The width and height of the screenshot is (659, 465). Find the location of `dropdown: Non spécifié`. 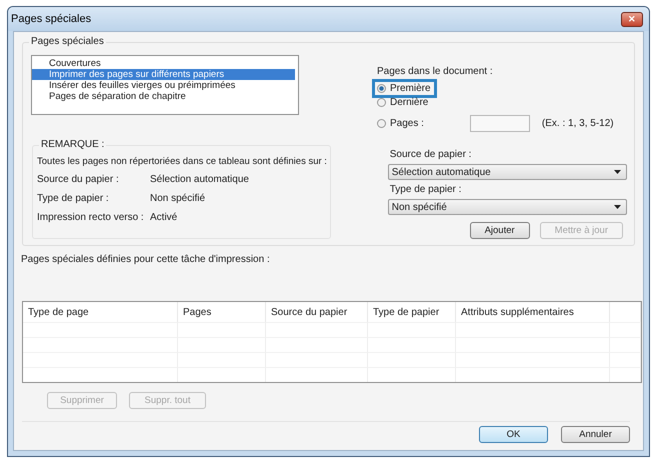

dropdown: Non spécifié is located at coordinates (507, 207).